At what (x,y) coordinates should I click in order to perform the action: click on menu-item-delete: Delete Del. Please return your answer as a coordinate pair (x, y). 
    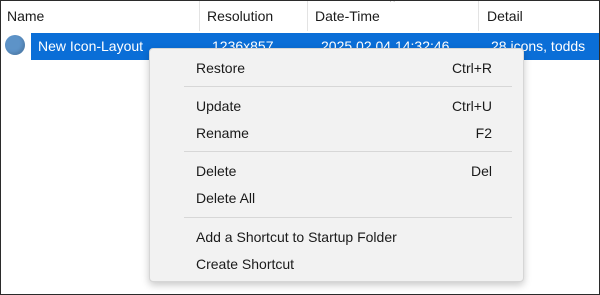
    Looking at the image, I should click on (336, 171).